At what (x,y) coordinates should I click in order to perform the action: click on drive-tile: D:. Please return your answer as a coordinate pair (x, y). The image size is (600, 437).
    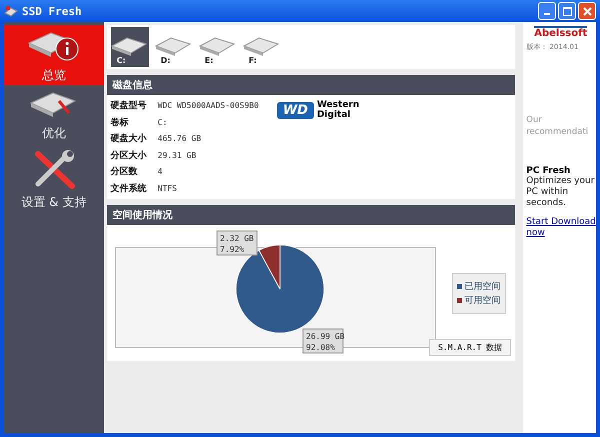
    Looking at the image, I should click on (173, 47).